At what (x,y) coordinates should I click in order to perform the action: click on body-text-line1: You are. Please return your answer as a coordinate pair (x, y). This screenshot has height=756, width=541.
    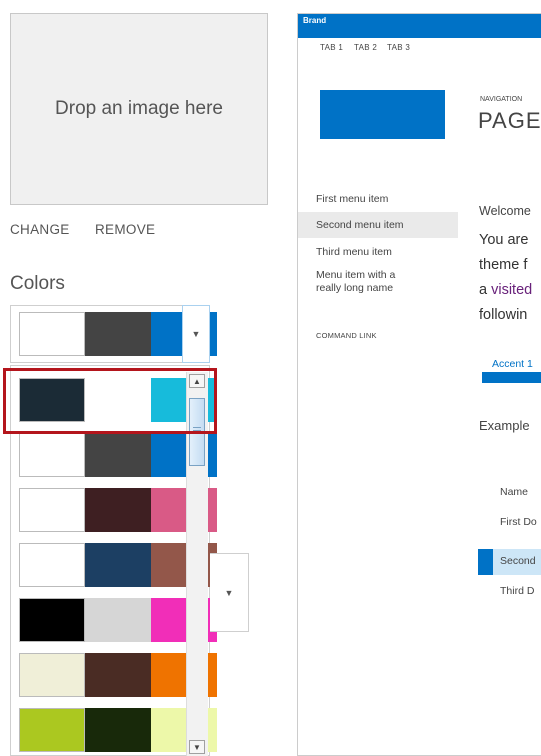
    Looking at the image, I should click on (504, 240).